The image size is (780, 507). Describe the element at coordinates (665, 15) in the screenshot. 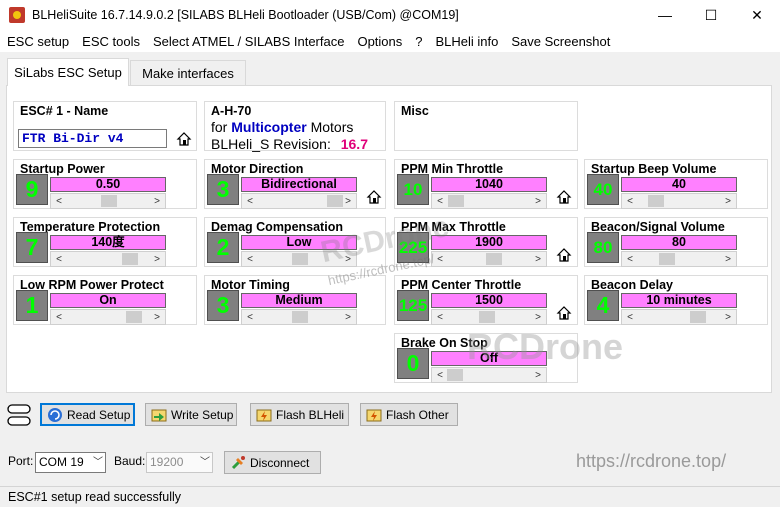

I see `minimize-button: —` at that location.